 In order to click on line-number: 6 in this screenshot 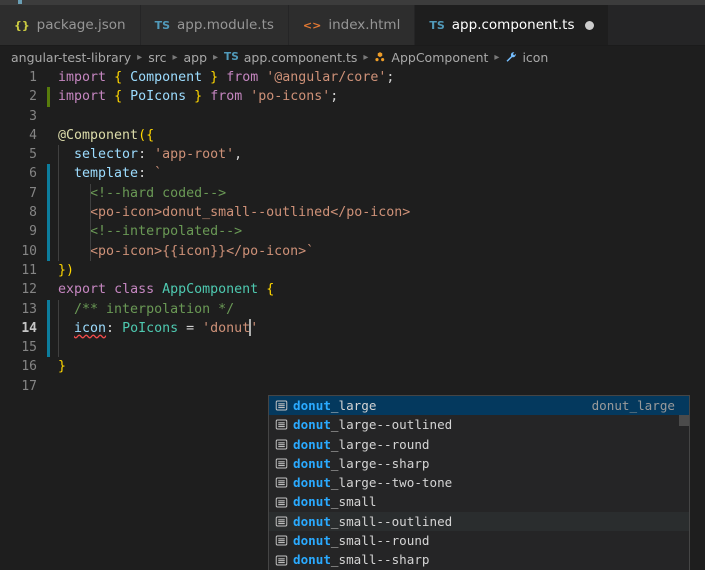, I will do `click(33, 174)`.